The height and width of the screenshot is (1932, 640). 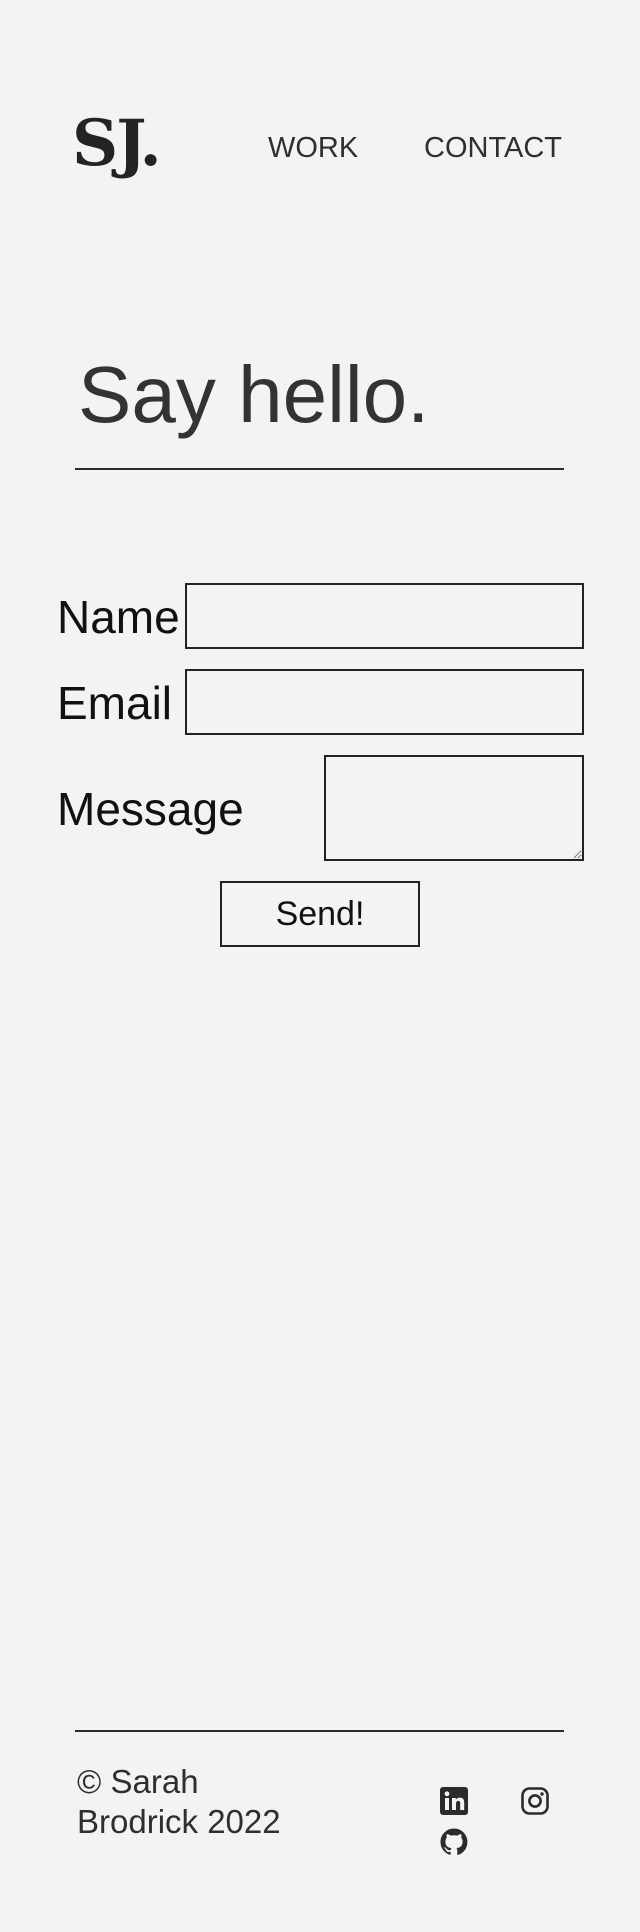 I want to click on instagram-icon, so click(x=535, y=1801).